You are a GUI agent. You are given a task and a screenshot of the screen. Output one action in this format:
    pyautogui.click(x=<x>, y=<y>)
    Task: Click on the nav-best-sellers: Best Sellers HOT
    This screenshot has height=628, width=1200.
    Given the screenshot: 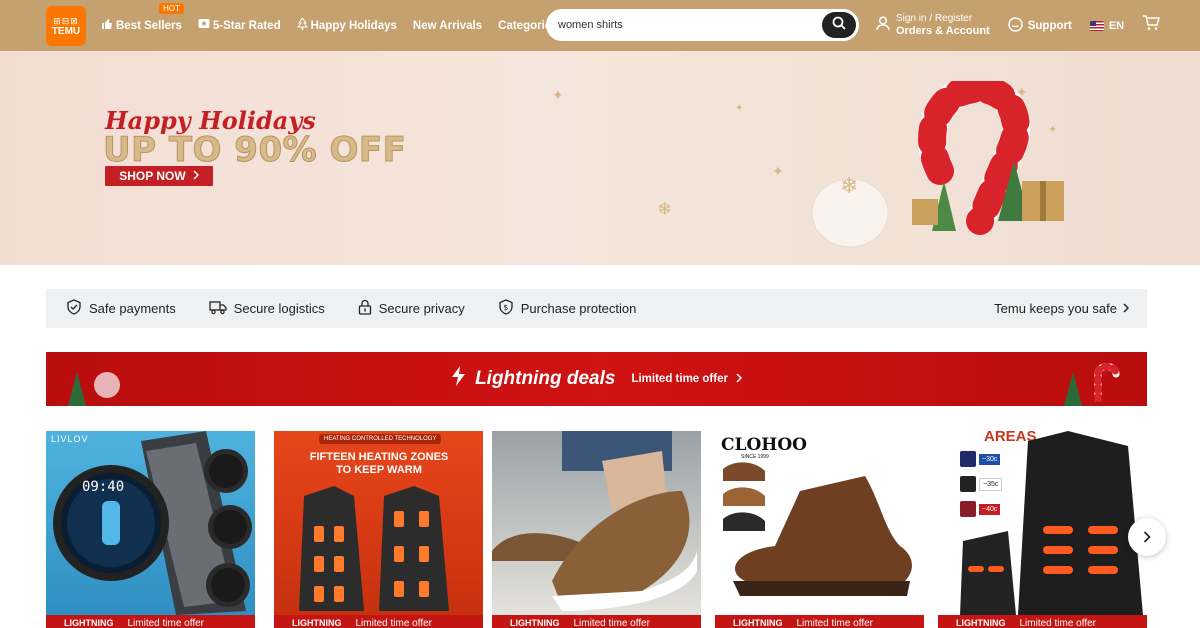 What is the action you would take?
    pyautogui.click(x=142, y=18)
    